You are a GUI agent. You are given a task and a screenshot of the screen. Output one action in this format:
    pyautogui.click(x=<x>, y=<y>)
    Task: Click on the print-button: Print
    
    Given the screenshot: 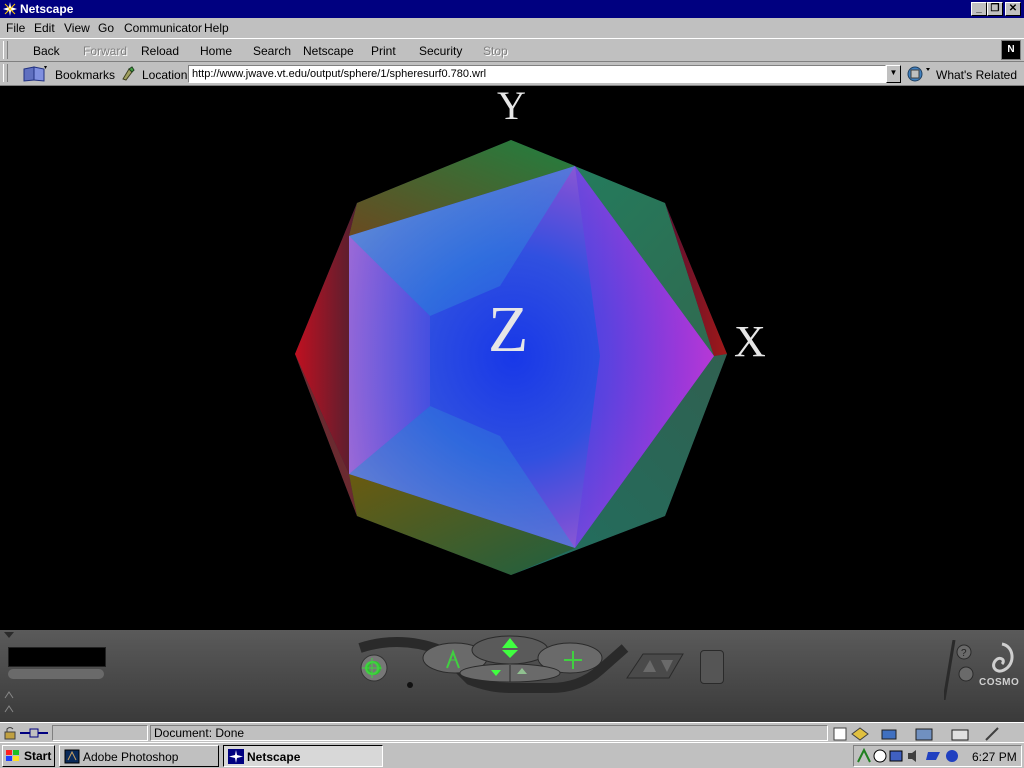 What is the action you would take?
    pyautogui.click(x=383, y=51)
    